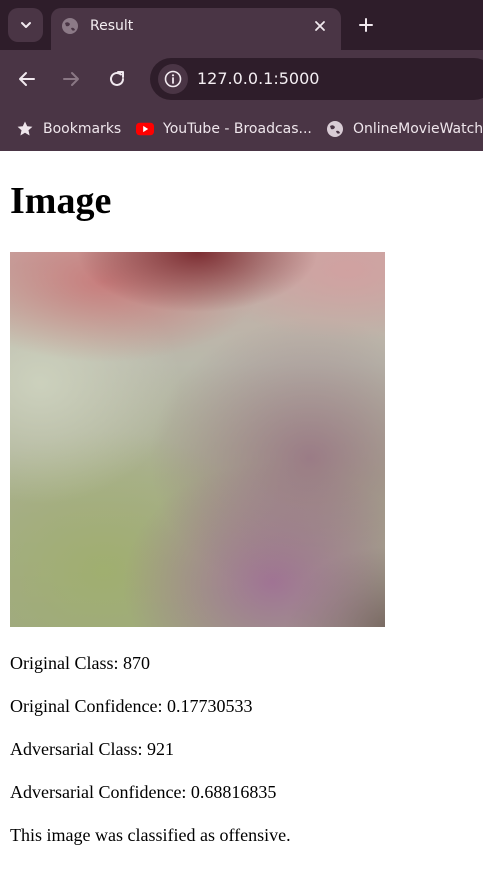 The height and width of the screenshot is (879, 483). Describe the element at coordinates (145, 129) in the screenshot. I see `youtube-icon` at that location.